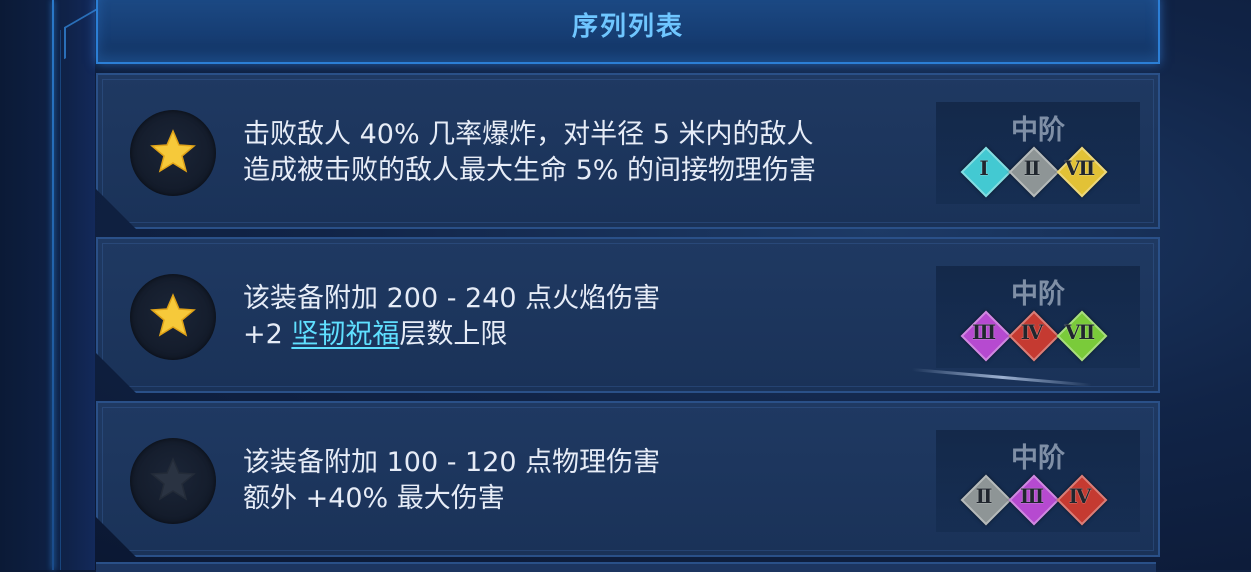  I want to click on affix-line-2-suffix: 层数上限, so click(453, 334).